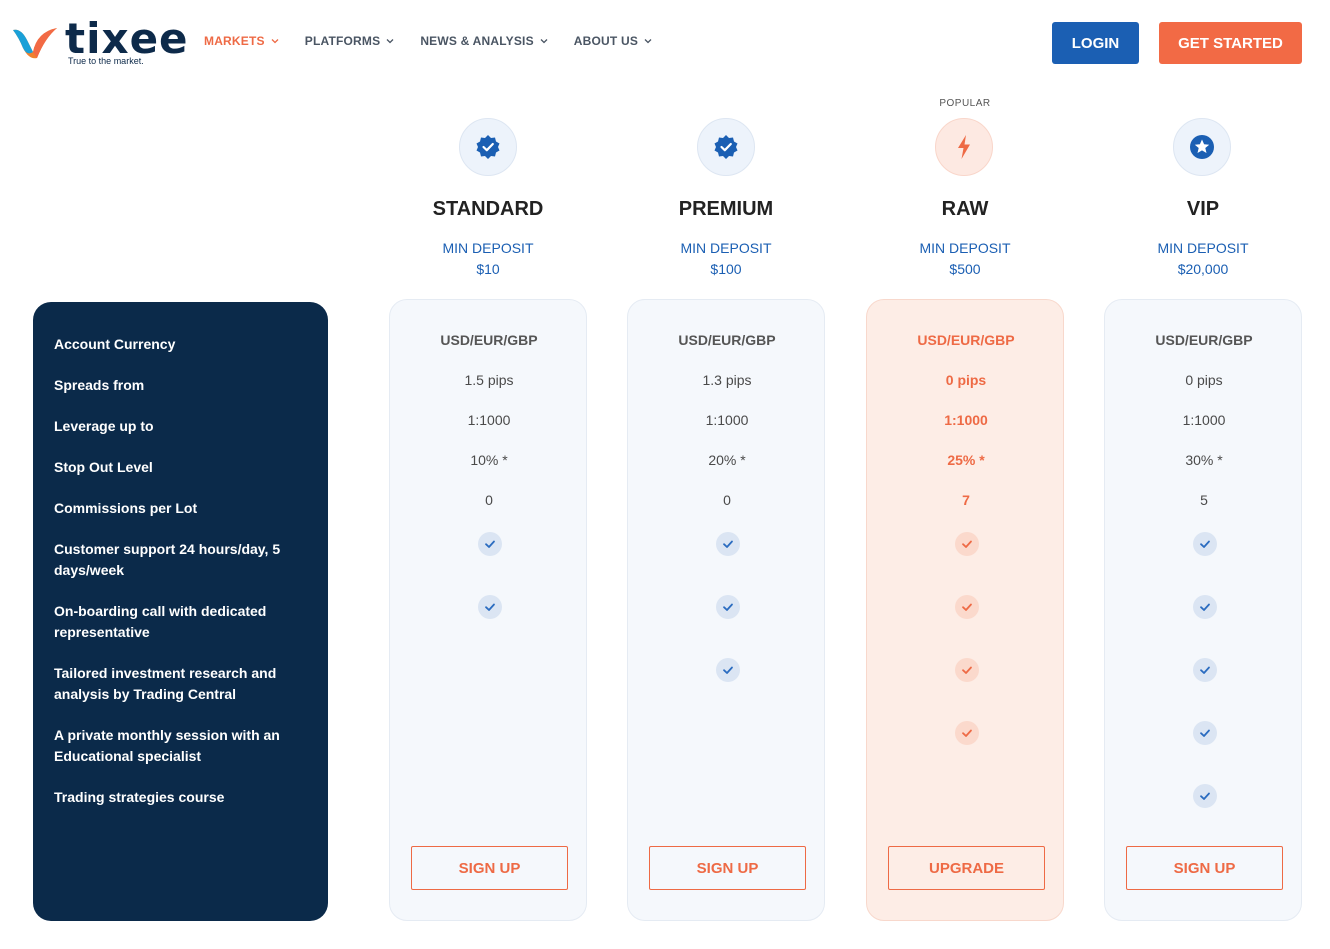  I want to click on nav-about-us-label: ABOUT US, so click(606, 41).